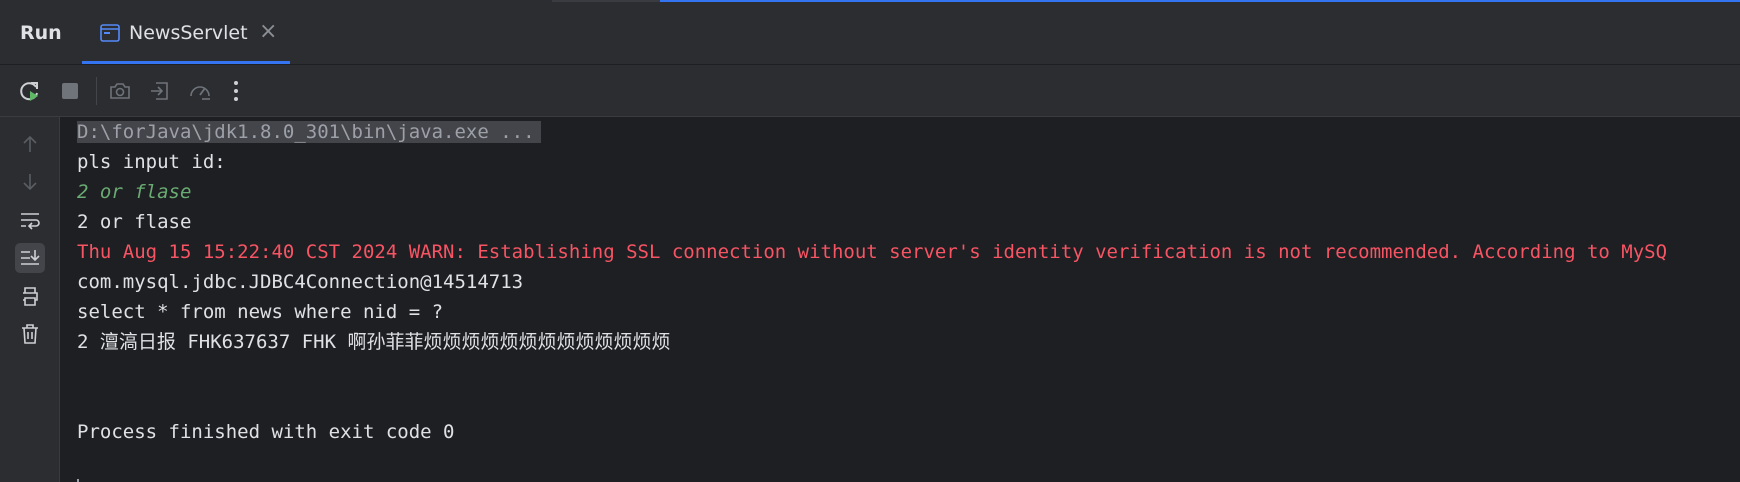 The width and height of the screenshot is (1740, 482). I want to click on print-icon, so click(30, 296).